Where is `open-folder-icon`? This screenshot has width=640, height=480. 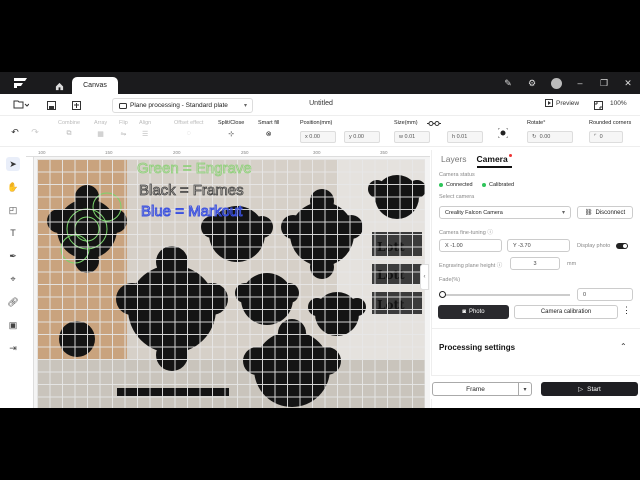
open-folder-icon is located at coordinates (21, 105).